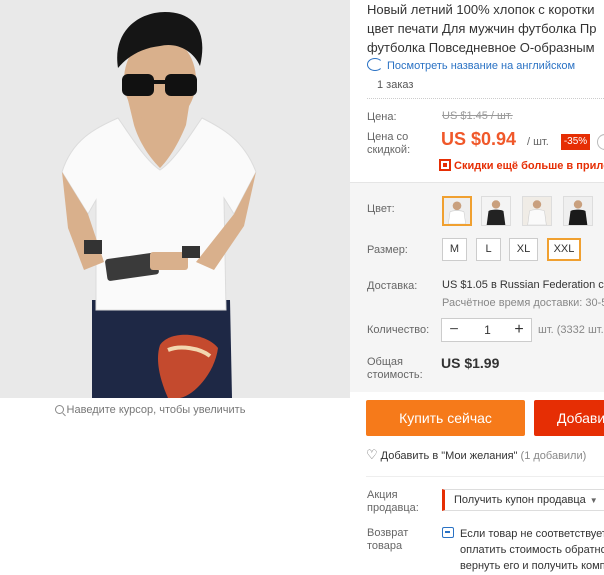  I want to click on return-policy-icon, so click(448, 532).